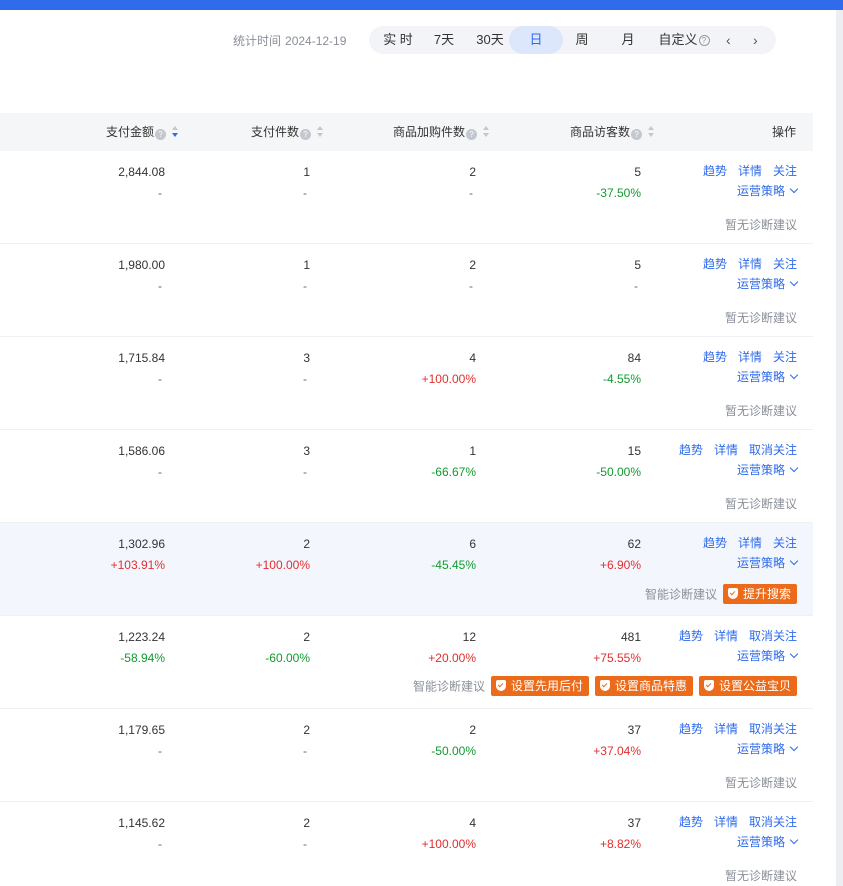  What do you see at coordinates (539, 686) in the screenshot?
I see `diagnosis-action-button: 设置先用后付` at bounding box center [539, 686].